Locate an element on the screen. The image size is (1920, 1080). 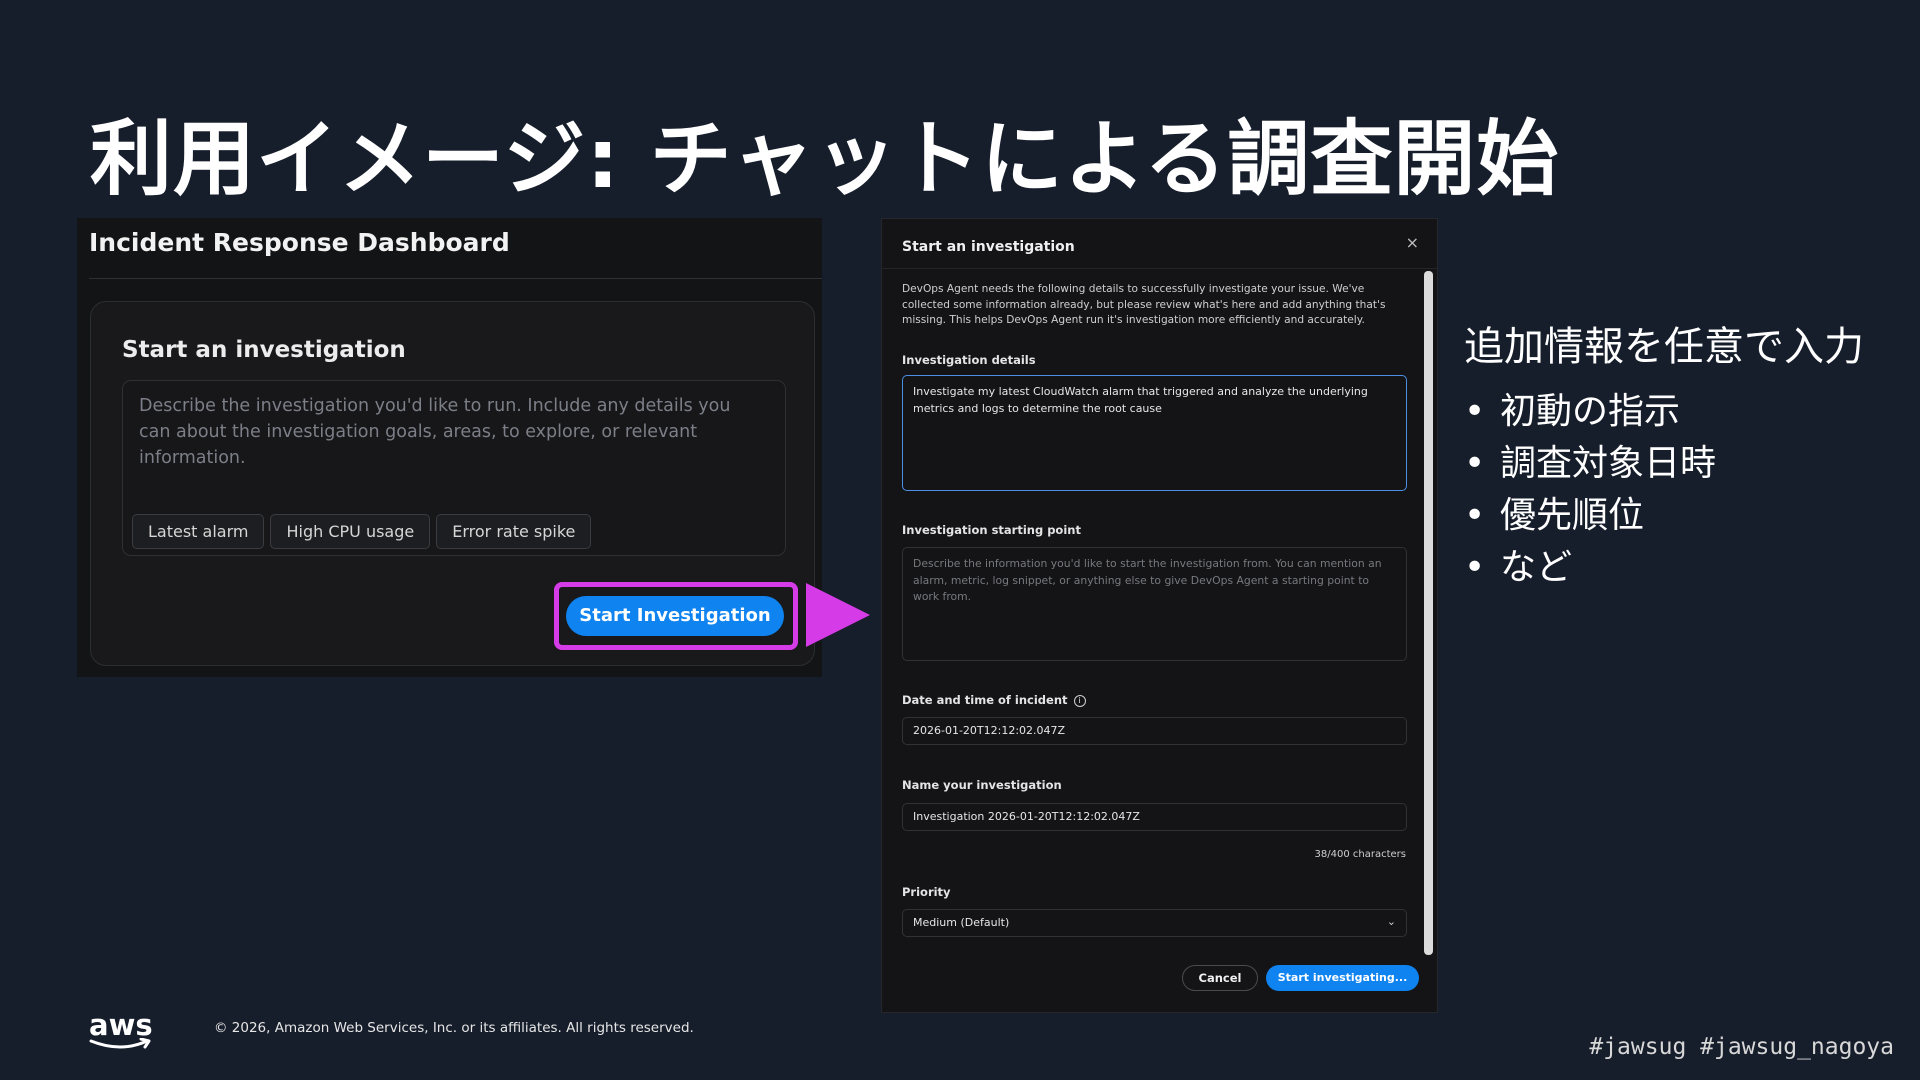
list-item-text: 調査対象日時 is located at coordinates (1608, 463).